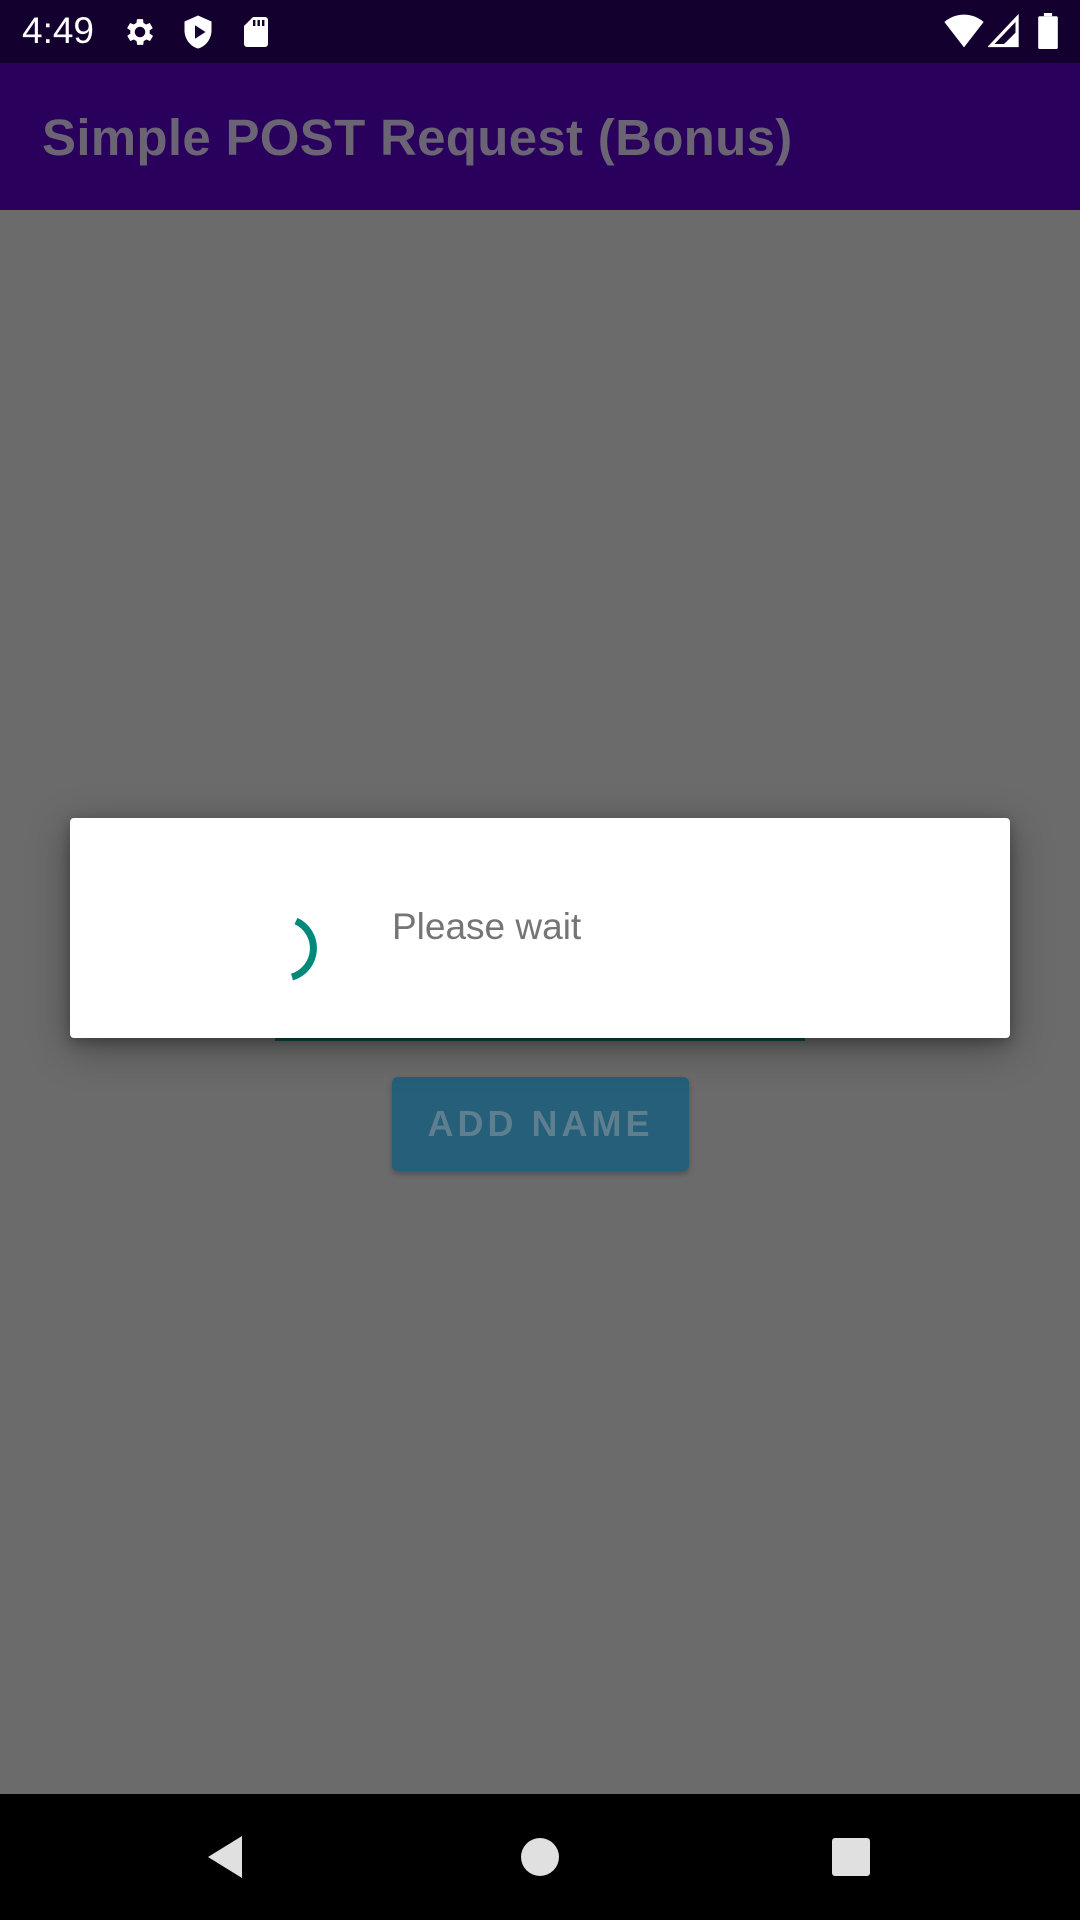  Describe the element at coordinates (1048, 33) in the screenshot. I see `battery-icon` at that location.